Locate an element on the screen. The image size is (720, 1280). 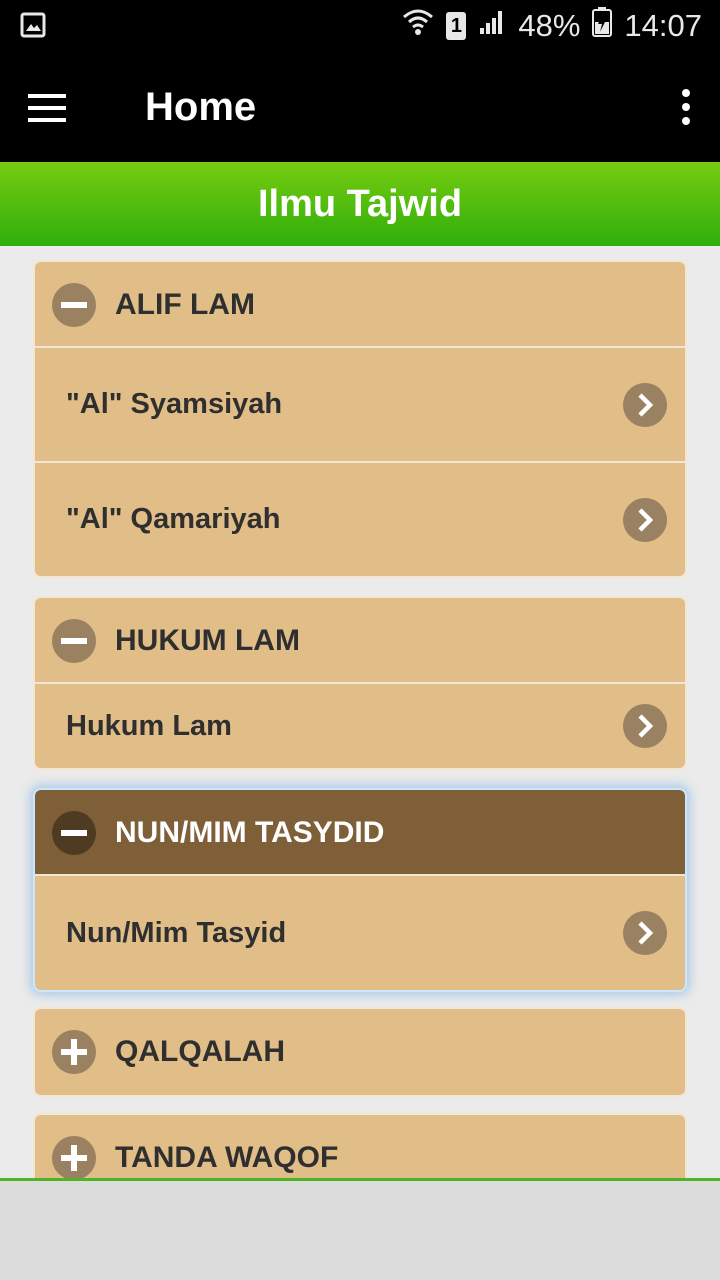
battery-percent: 48% is located at coordinates (549, 25).